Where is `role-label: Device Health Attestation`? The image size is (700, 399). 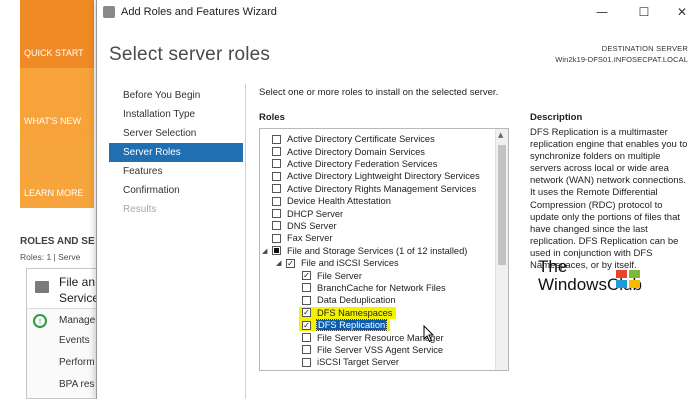 role-label: Device Health Attestation is located at coordinates (339, 201).